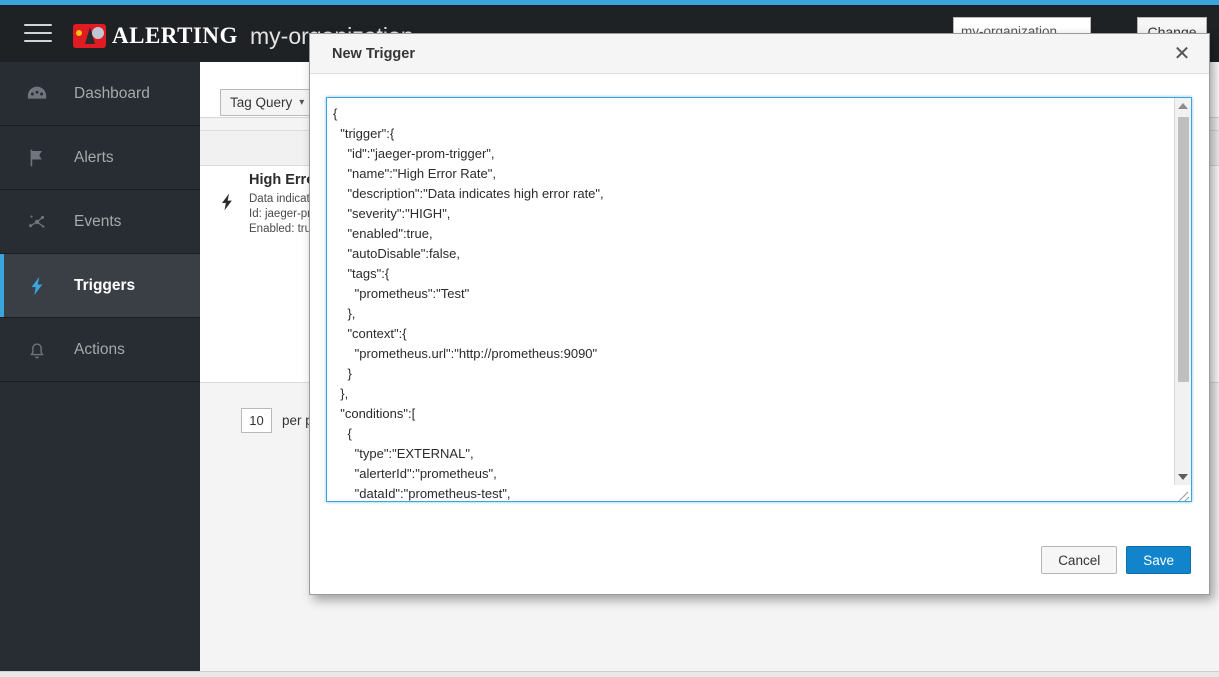 This screenshot has width=1219, height=677. Describe the element at coordinates (1182, 493) in the screenshot. I see `resize-grip-icon` at that location.